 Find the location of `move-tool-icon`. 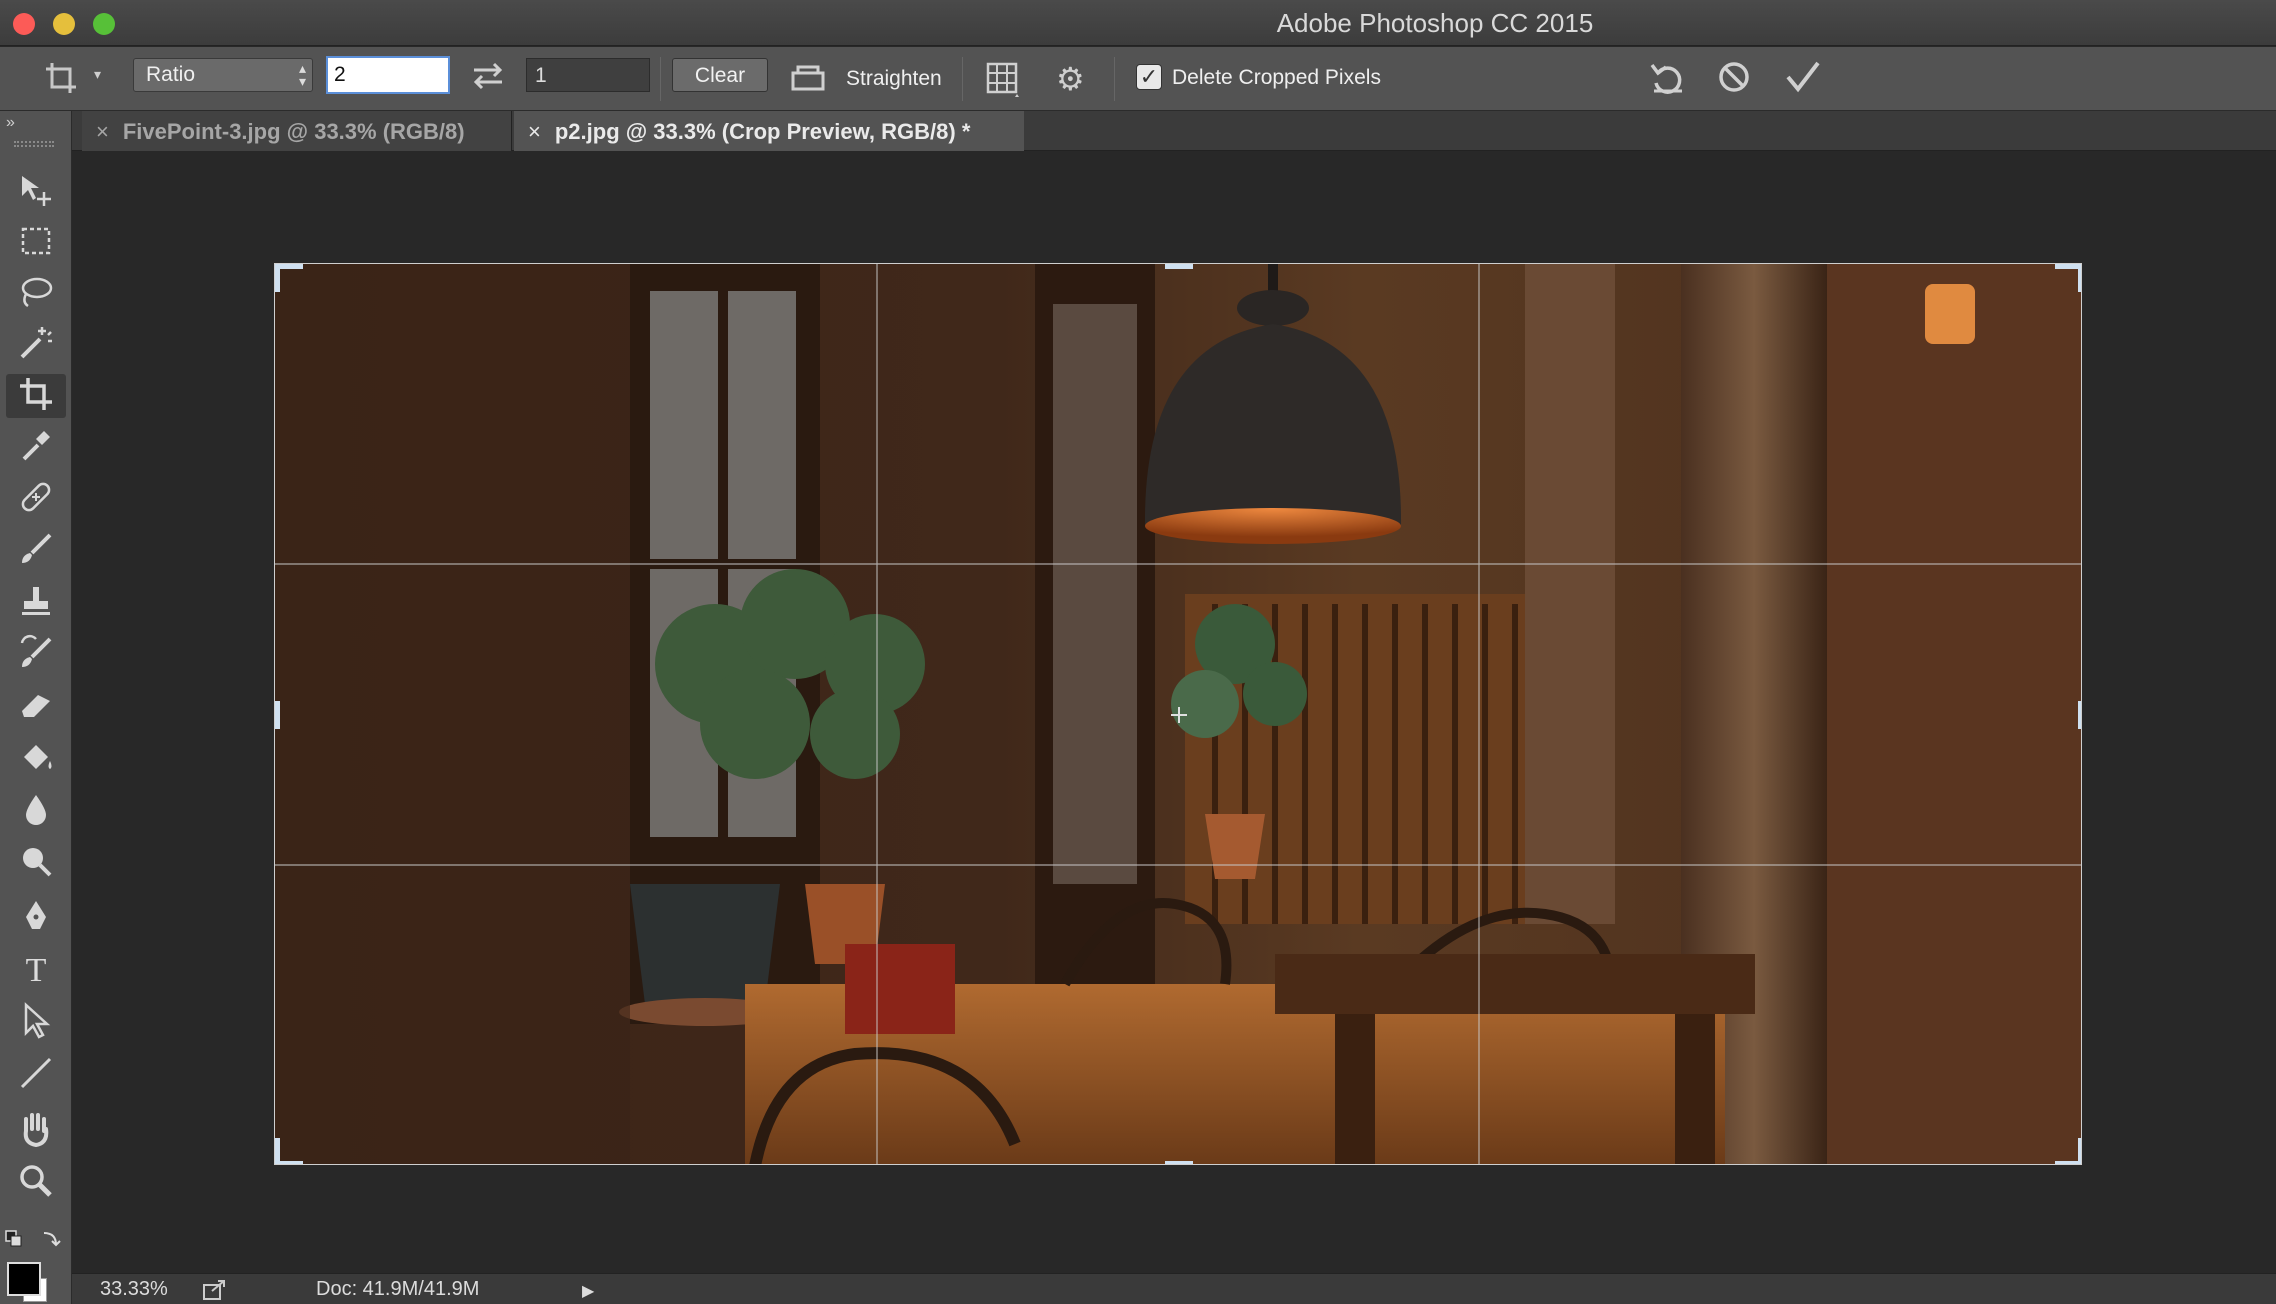

move-tool-icon is located at coordinates (36, 192).